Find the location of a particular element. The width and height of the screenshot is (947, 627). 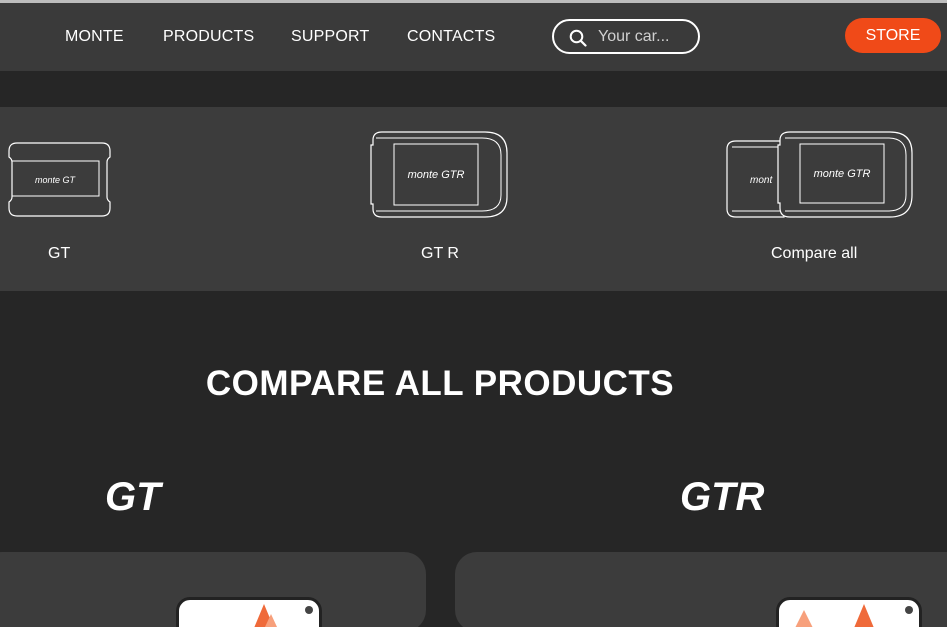

search-box is located at coordinates (626, 36).